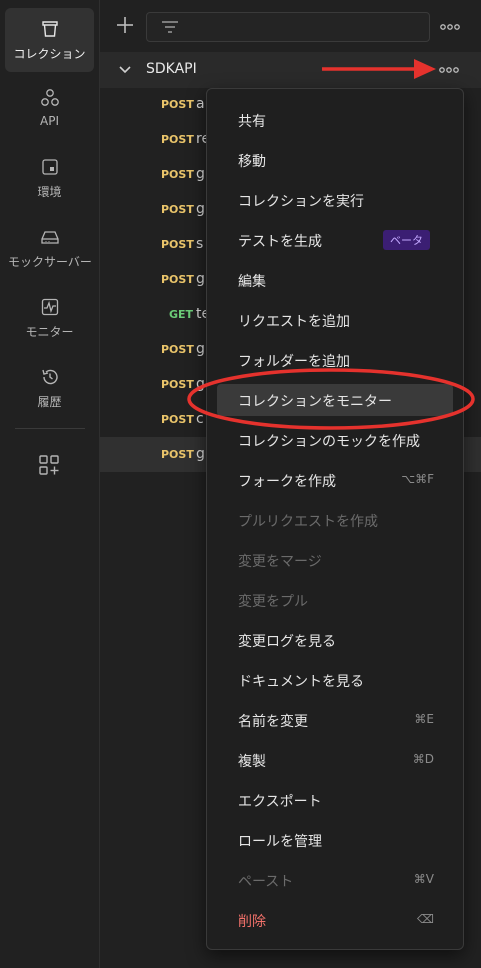 The image size is (481, 968). Describe the element at coordinates (425, 919) in the screenshot. I see `menu-item-shortcut: ⌫` at that location.